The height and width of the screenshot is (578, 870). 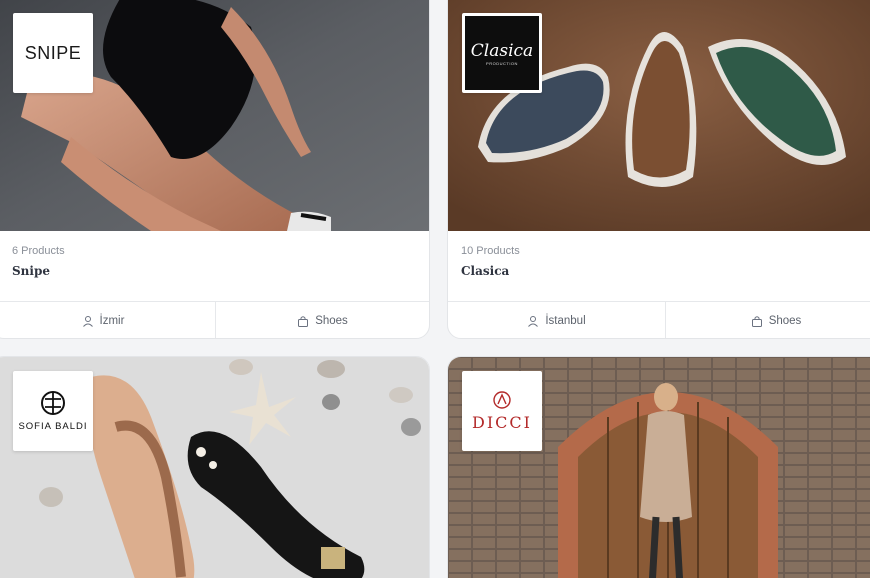 I want to click on store-name: Snipe, so click(x=220, y=271).